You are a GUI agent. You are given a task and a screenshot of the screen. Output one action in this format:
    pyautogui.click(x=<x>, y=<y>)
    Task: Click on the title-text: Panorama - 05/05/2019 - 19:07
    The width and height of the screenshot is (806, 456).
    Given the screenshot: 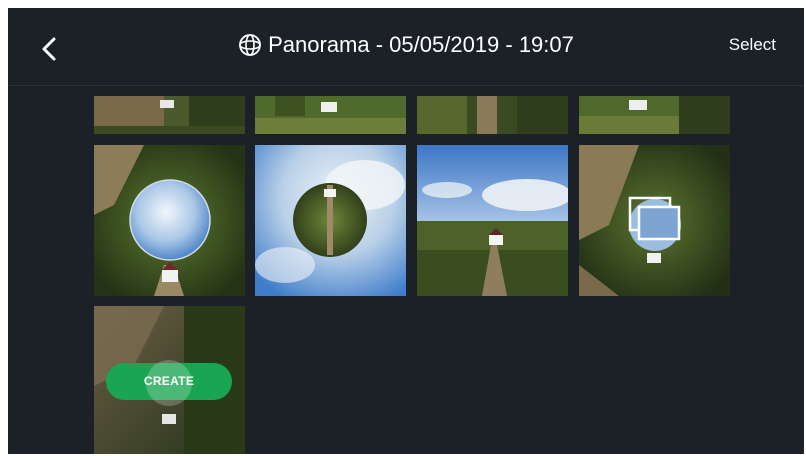 What is the action you would take?
    pyautogui.click(x=421, y=44)
    